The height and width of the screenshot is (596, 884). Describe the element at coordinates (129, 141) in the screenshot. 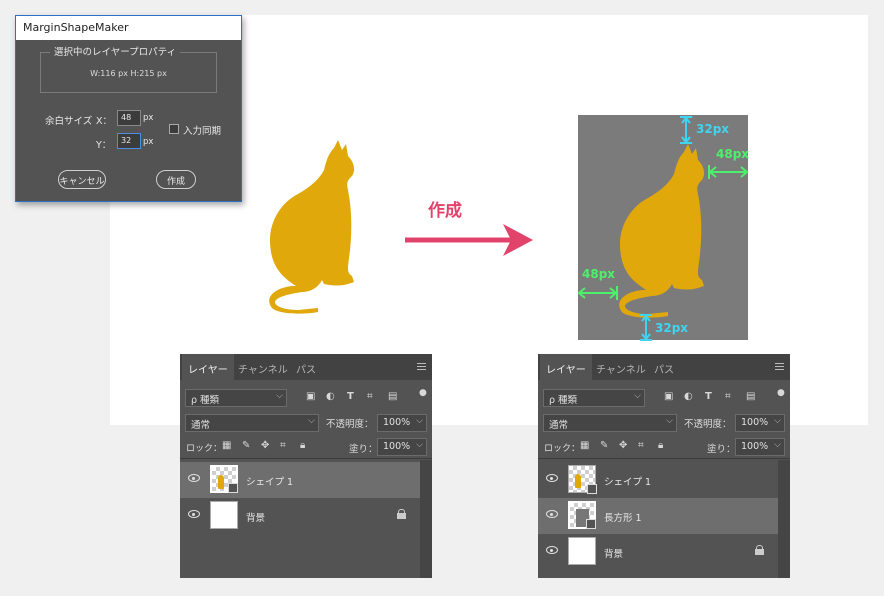

I see `margin-y-input: 32` at that location.